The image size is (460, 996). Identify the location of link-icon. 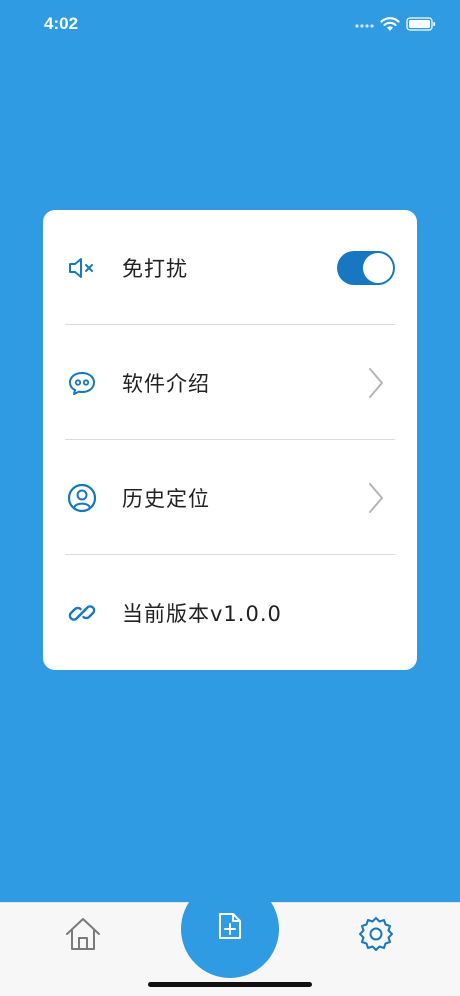
(82, 613).